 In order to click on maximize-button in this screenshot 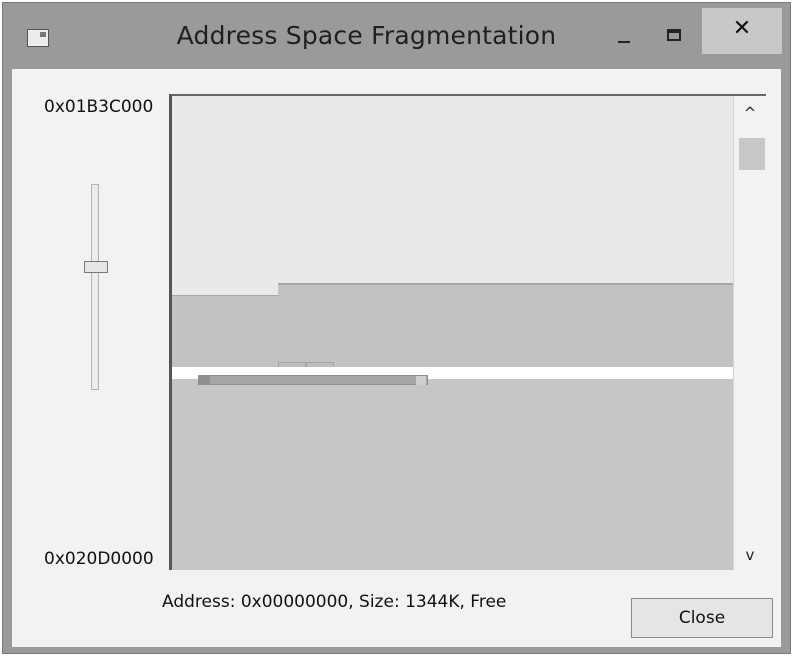, I will do `click(674, 31)`.